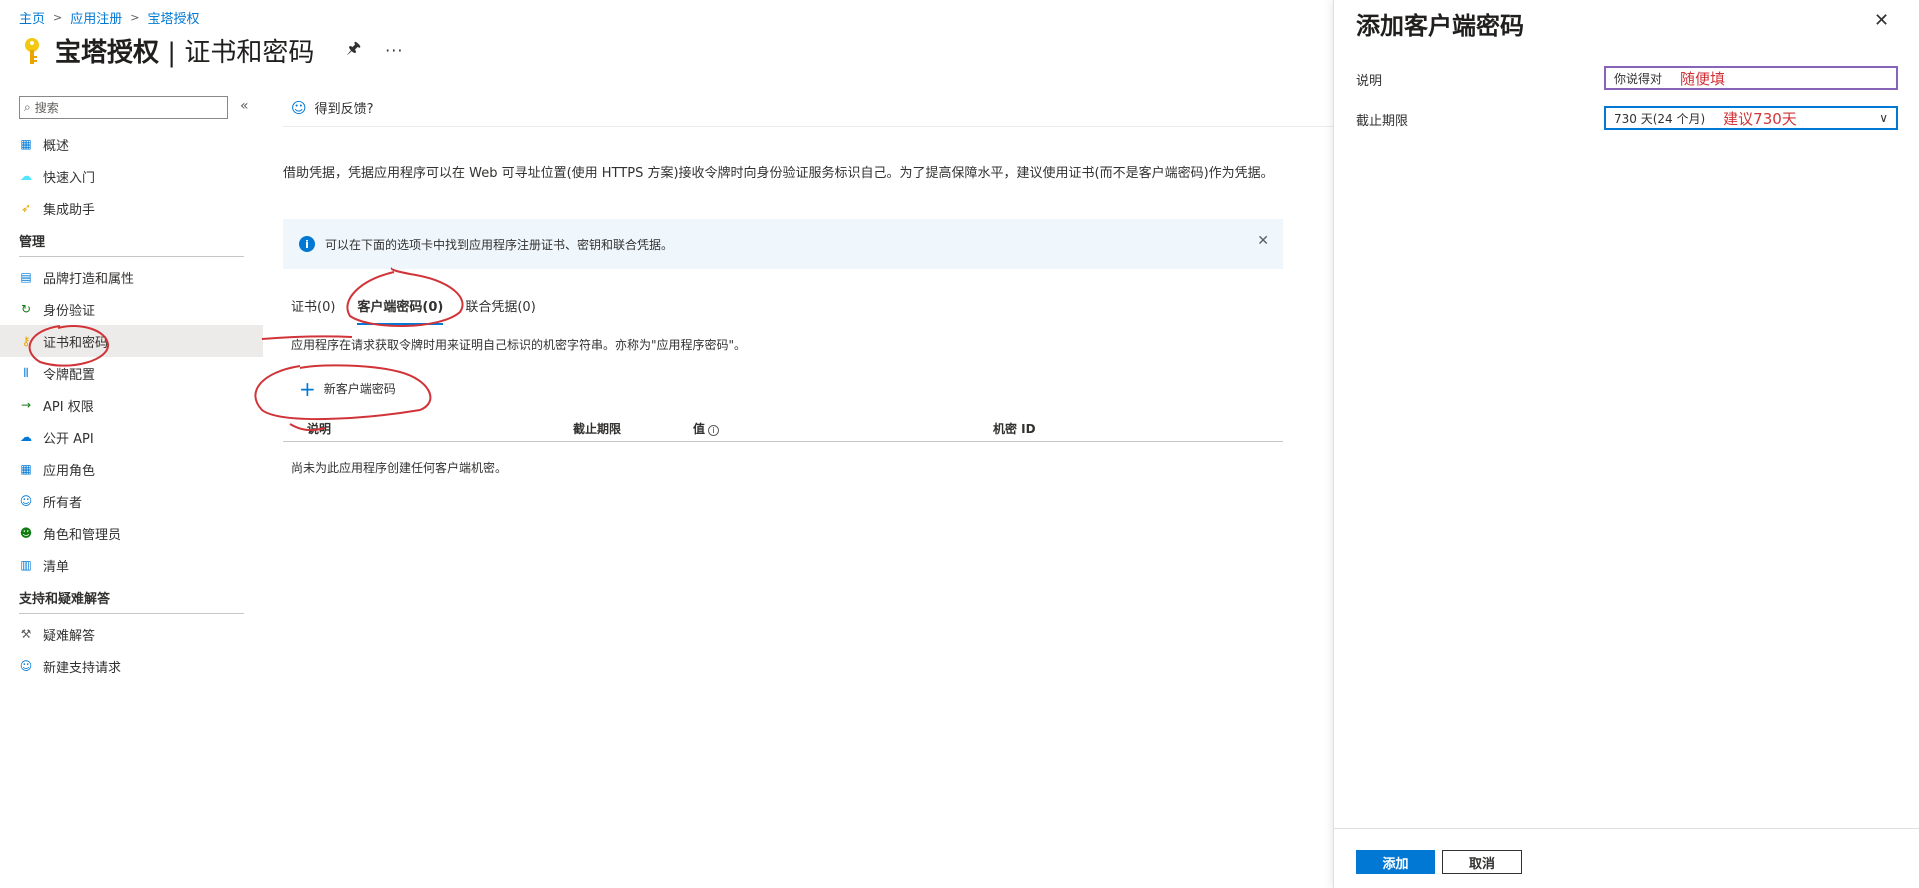 The width and height of the screenshot is (1919, 888). Describe the element at coordinates (1703, 78) in the screenshot. I see `description-annotation: 随便填` at that location.